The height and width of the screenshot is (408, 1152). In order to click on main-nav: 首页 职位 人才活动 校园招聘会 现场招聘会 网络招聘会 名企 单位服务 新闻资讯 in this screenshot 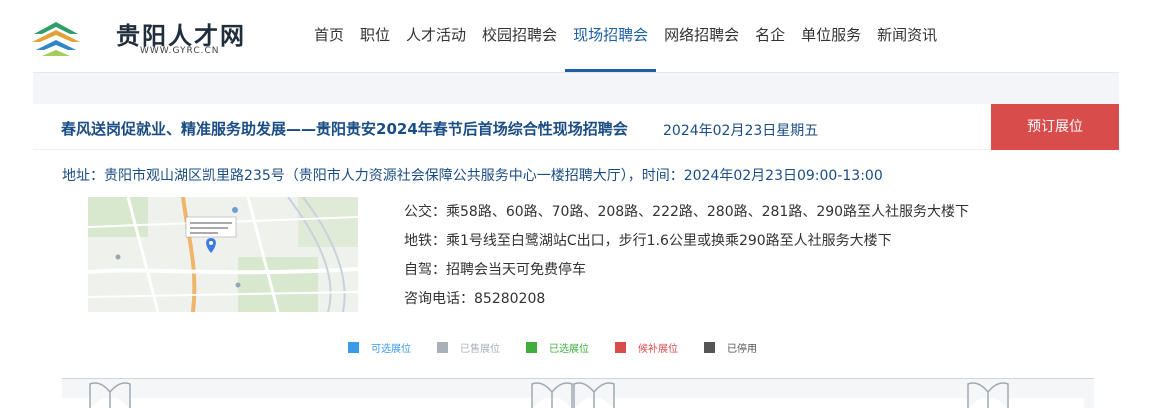, I will do `click(625, 36)`.